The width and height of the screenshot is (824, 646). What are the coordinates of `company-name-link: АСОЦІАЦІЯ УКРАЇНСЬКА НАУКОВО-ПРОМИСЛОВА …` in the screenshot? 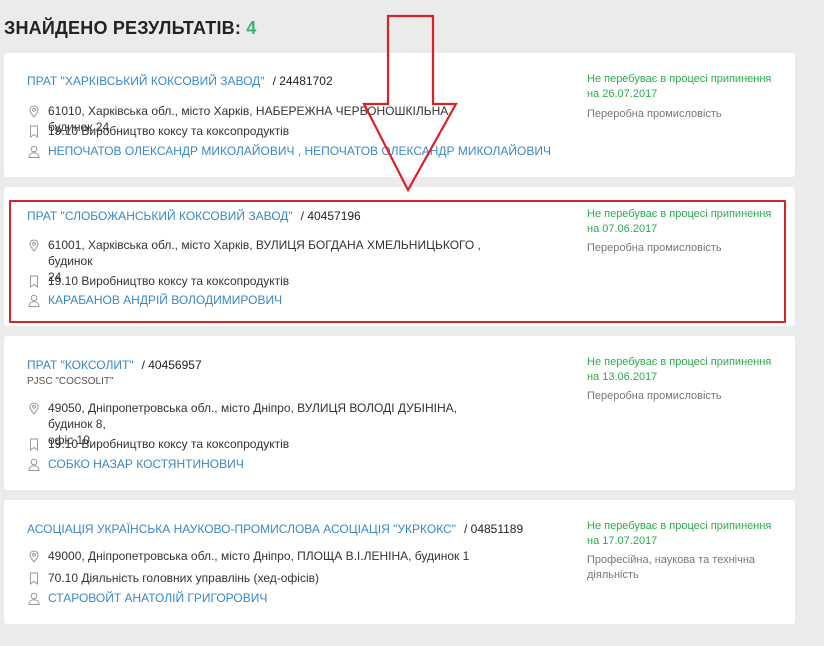 It's located at (241, 529).